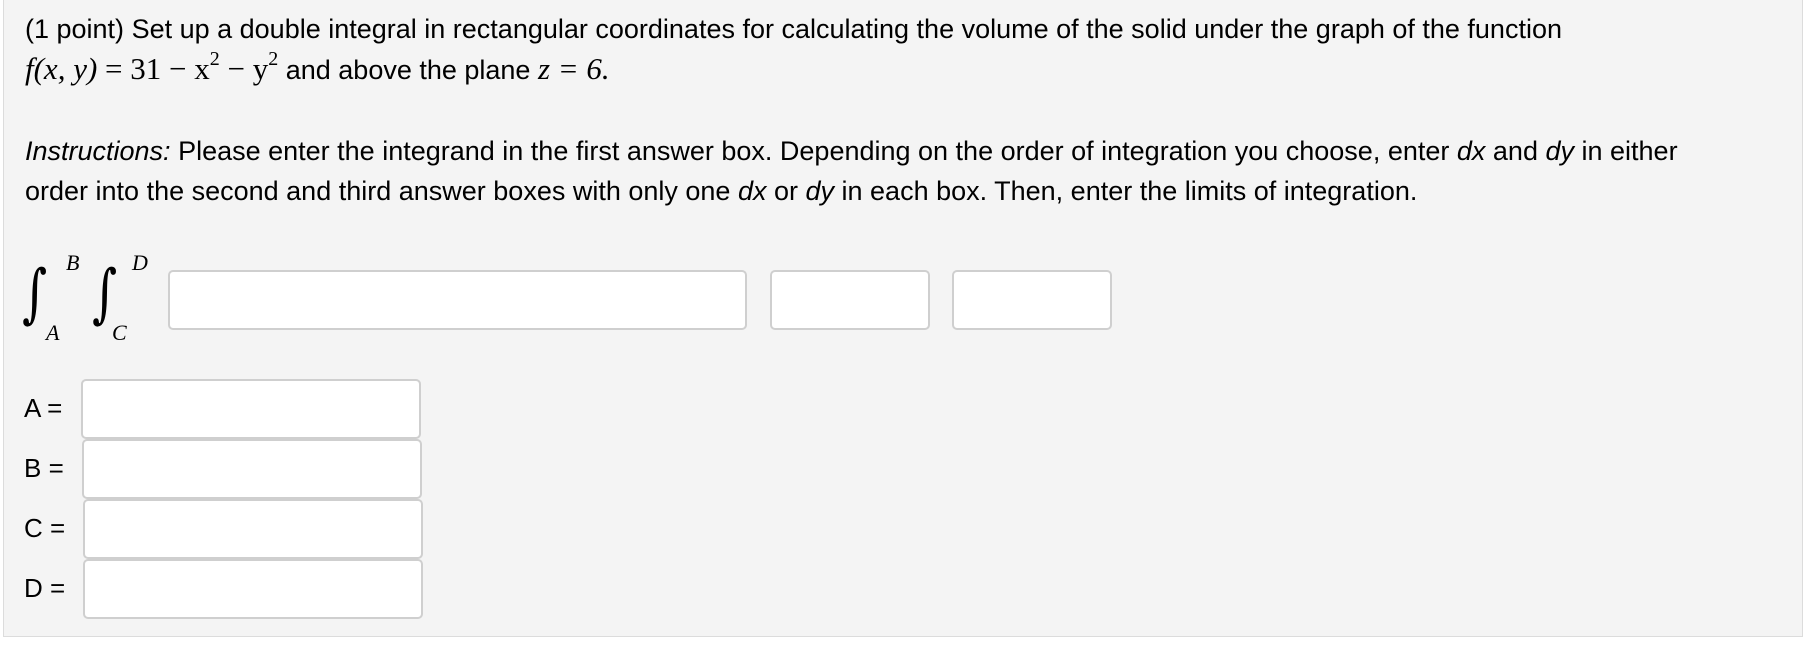  What do you see at coordinates (45, 528) in the screenshot?
I see `limit-c-label: C =` at bounding box center [45, 528].